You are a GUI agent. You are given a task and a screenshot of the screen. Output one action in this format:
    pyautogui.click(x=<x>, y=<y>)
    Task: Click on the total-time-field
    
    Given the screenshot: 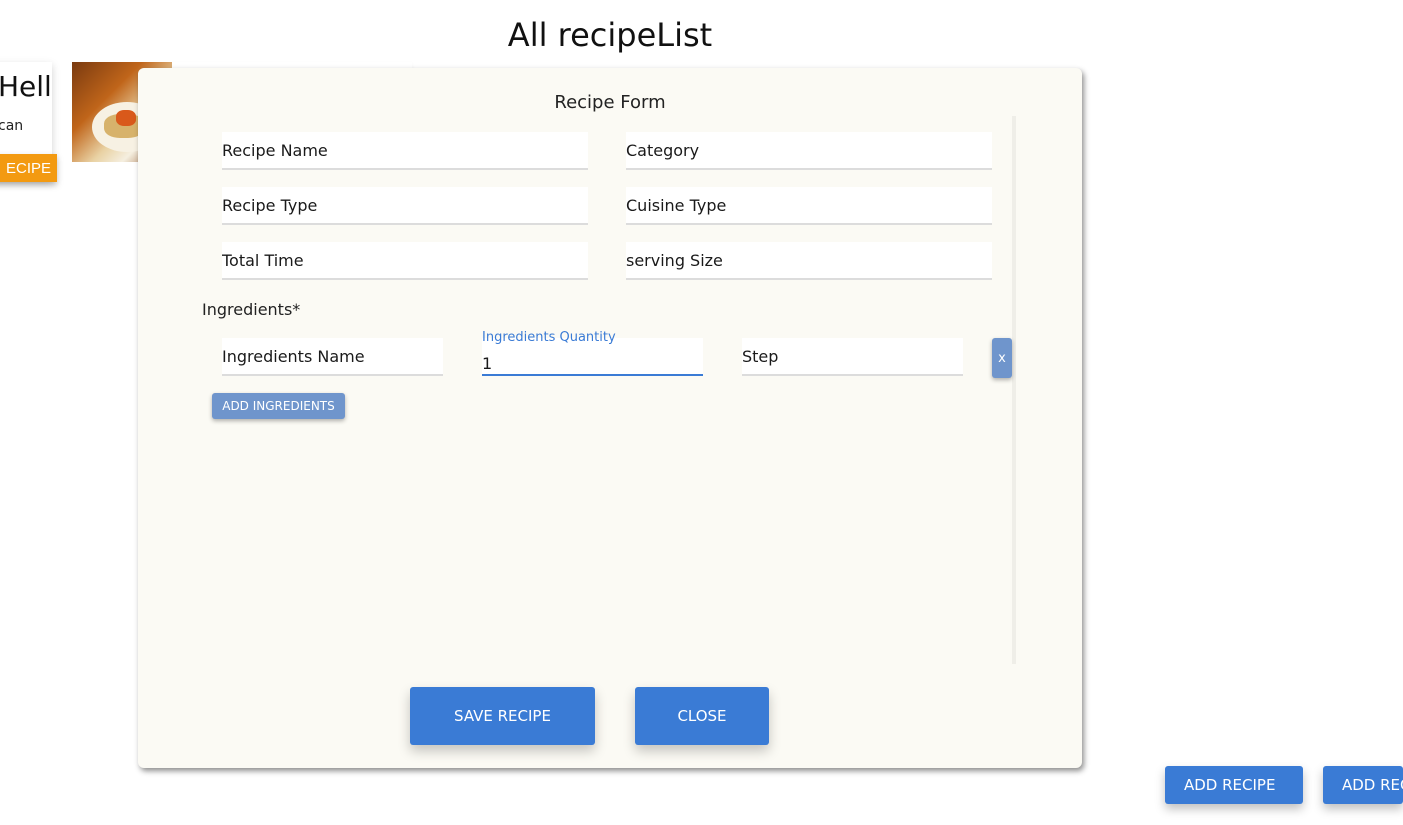 What is the action you would take?
    pyautogui.click(x=405, y=261)
    